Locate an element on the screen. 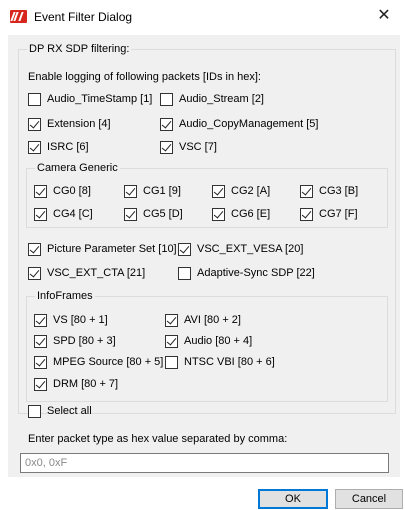 Image resolution: width=405 pixels, height=510 pixels. checkbox-audio: Audio [80 + 4] is located at coordinates (208, 341).